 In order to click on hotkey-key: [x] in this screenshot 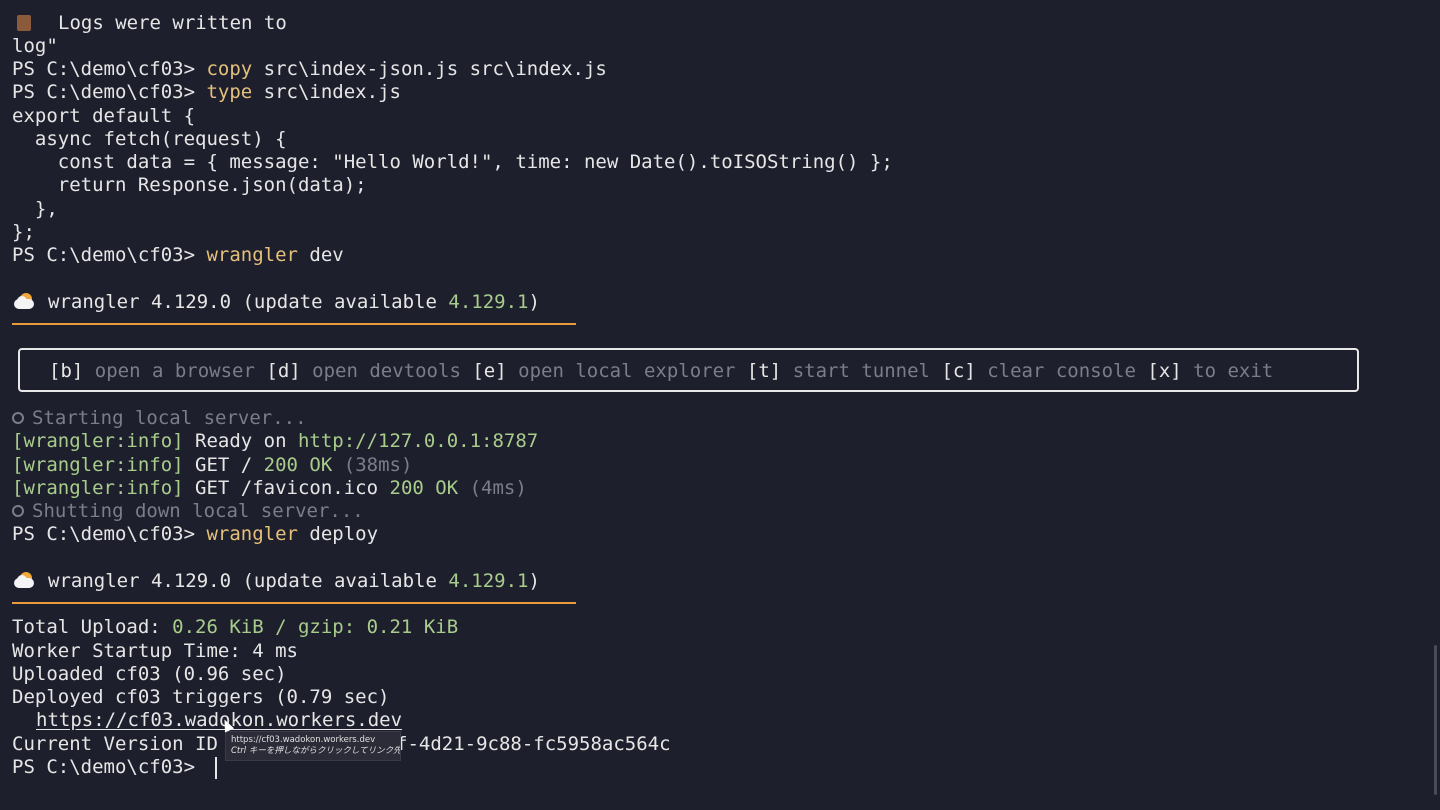, I will do `click(1164, 371)`.